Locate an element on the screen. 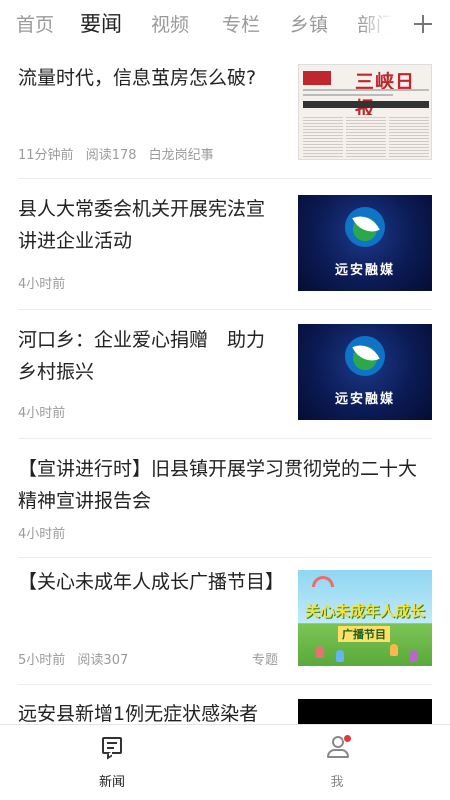 This screenshot has width=450, height=800. newspaper-red-badge is located at coordinates (317, 78).